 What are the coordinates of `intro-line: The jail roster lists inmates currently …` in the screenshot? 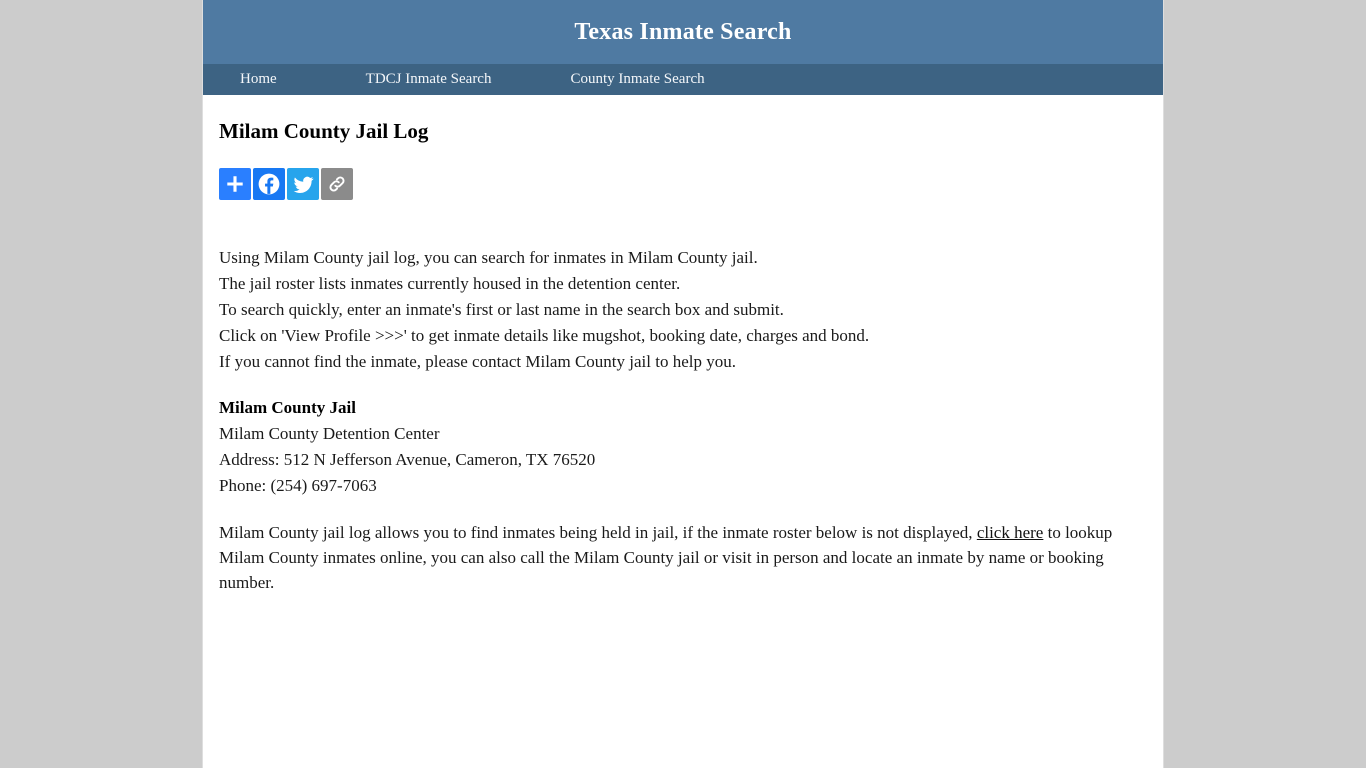 It's located at (450, 283).